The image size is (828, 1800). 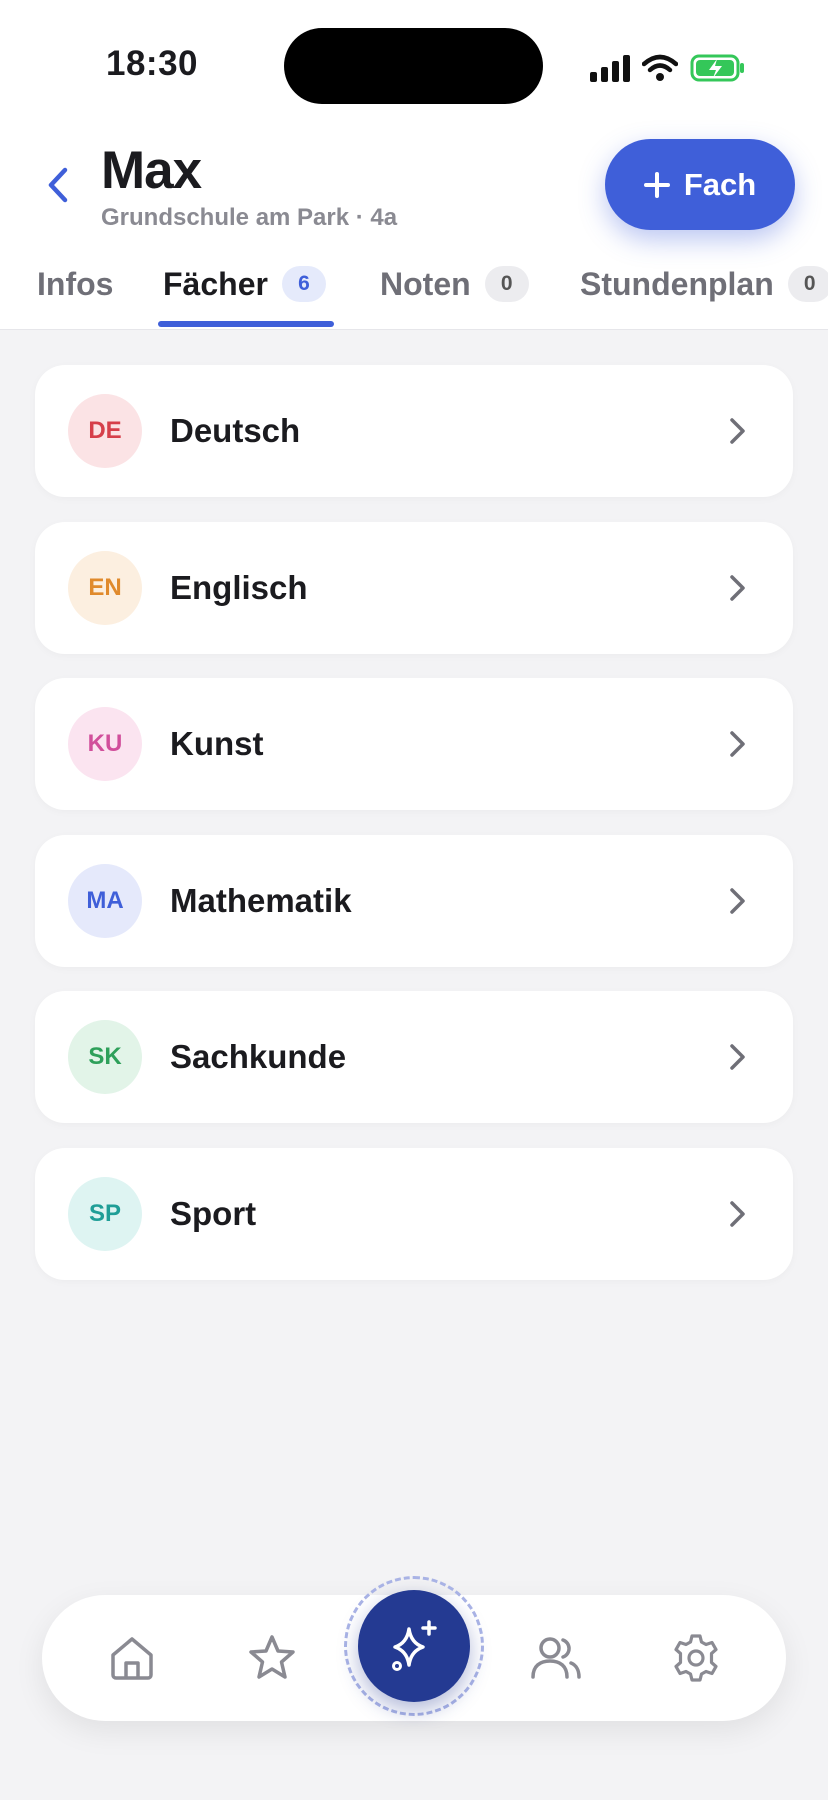 I want to click on list-item-sachkunde: SK Sachkunde, so click(x=414, y=1057).